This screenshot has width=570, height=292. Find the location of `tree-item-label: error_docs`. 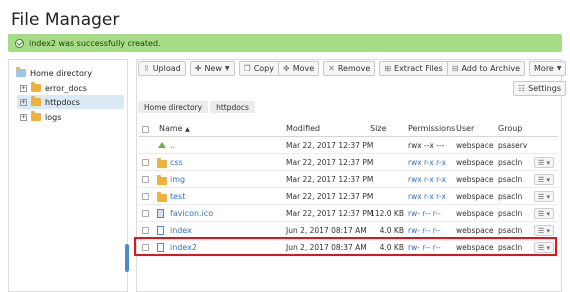

tree-item-label: error_docs is located at coordinates (66, 88).